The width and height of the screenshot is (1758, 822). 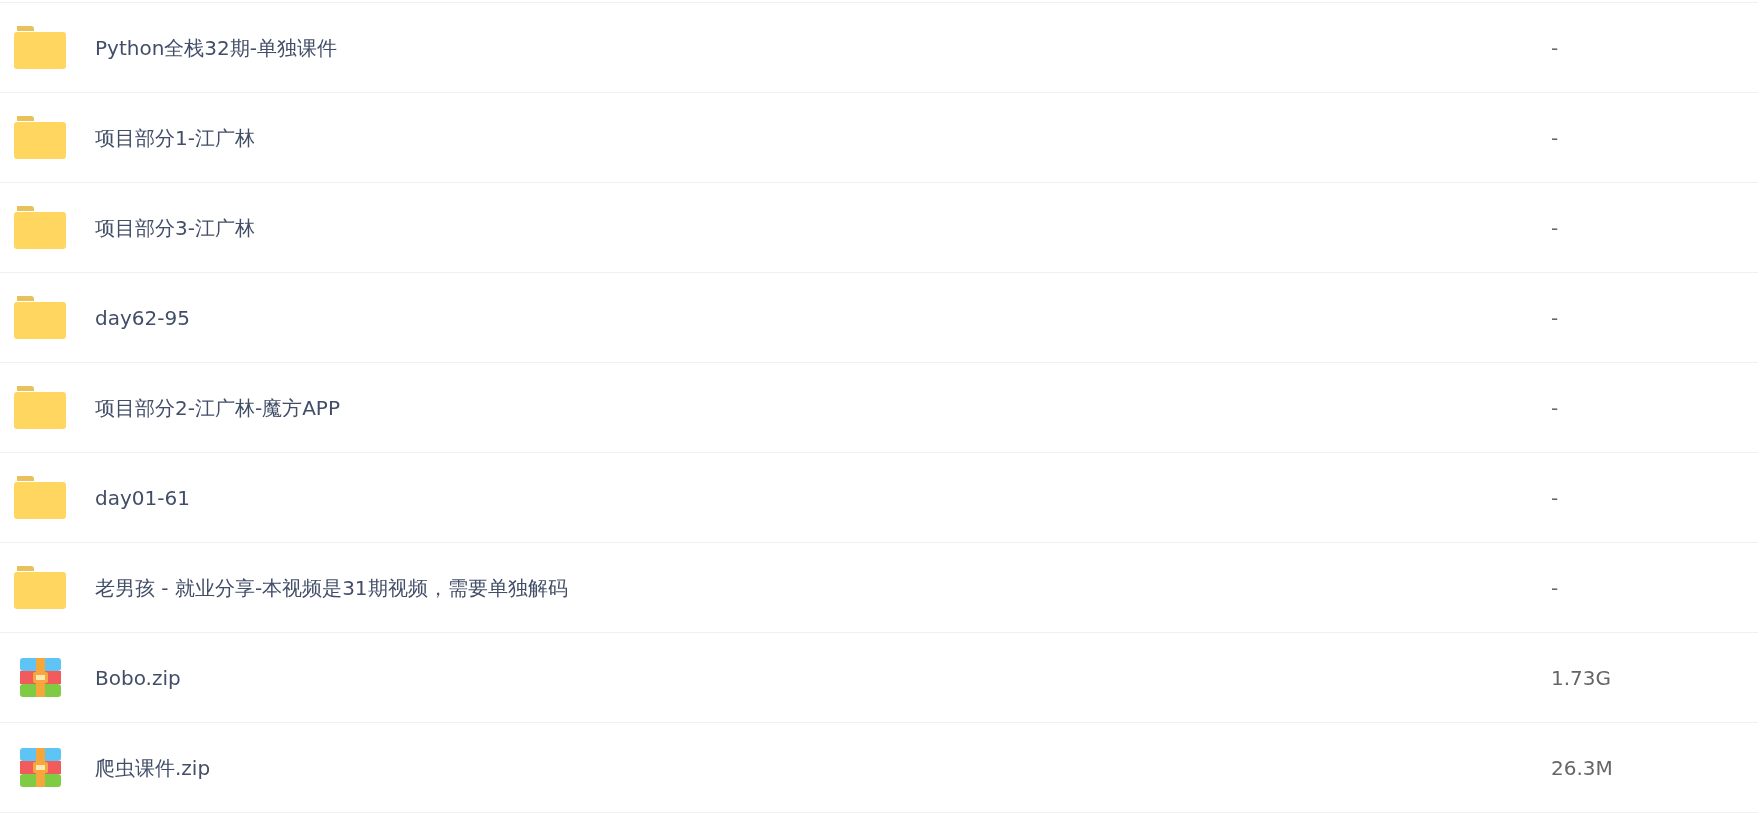 What do you see at coordinates (1582, 768) in the screenshot?
I see `file-size: 26.3M` at bounding box center [1582, 768].